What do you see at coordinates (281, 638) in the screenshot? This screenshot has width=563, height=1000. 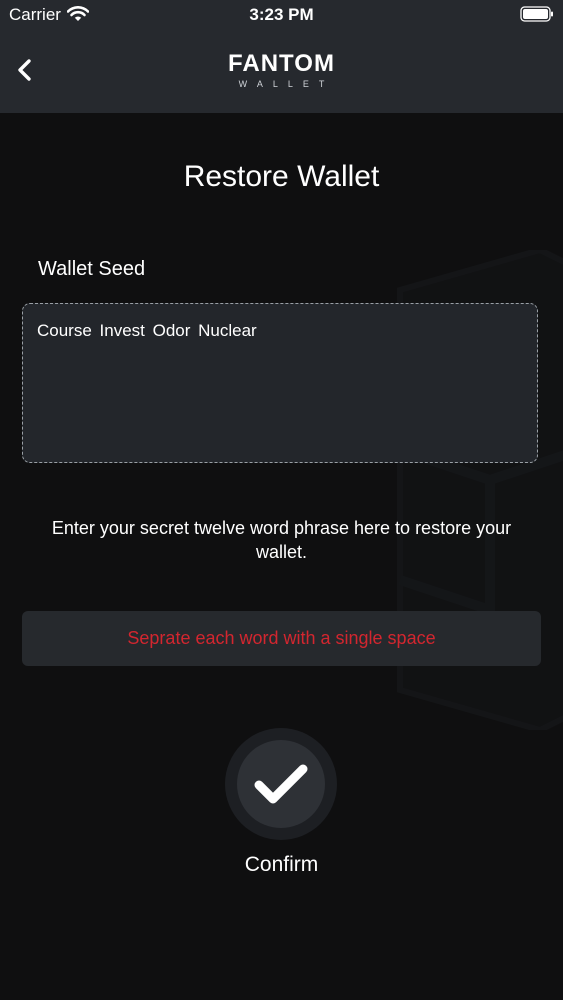 I see `warning-banner: Seprate each word with a single space` at bounding box center [281, 638].